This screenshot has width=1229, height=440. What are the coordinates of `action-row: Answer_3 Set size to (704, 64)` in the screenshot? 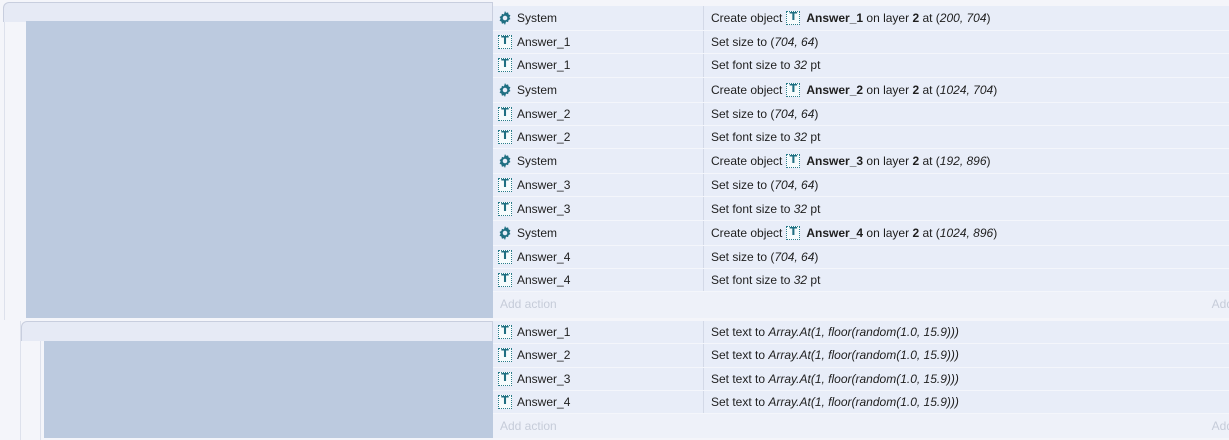 It's located at (861, 186).